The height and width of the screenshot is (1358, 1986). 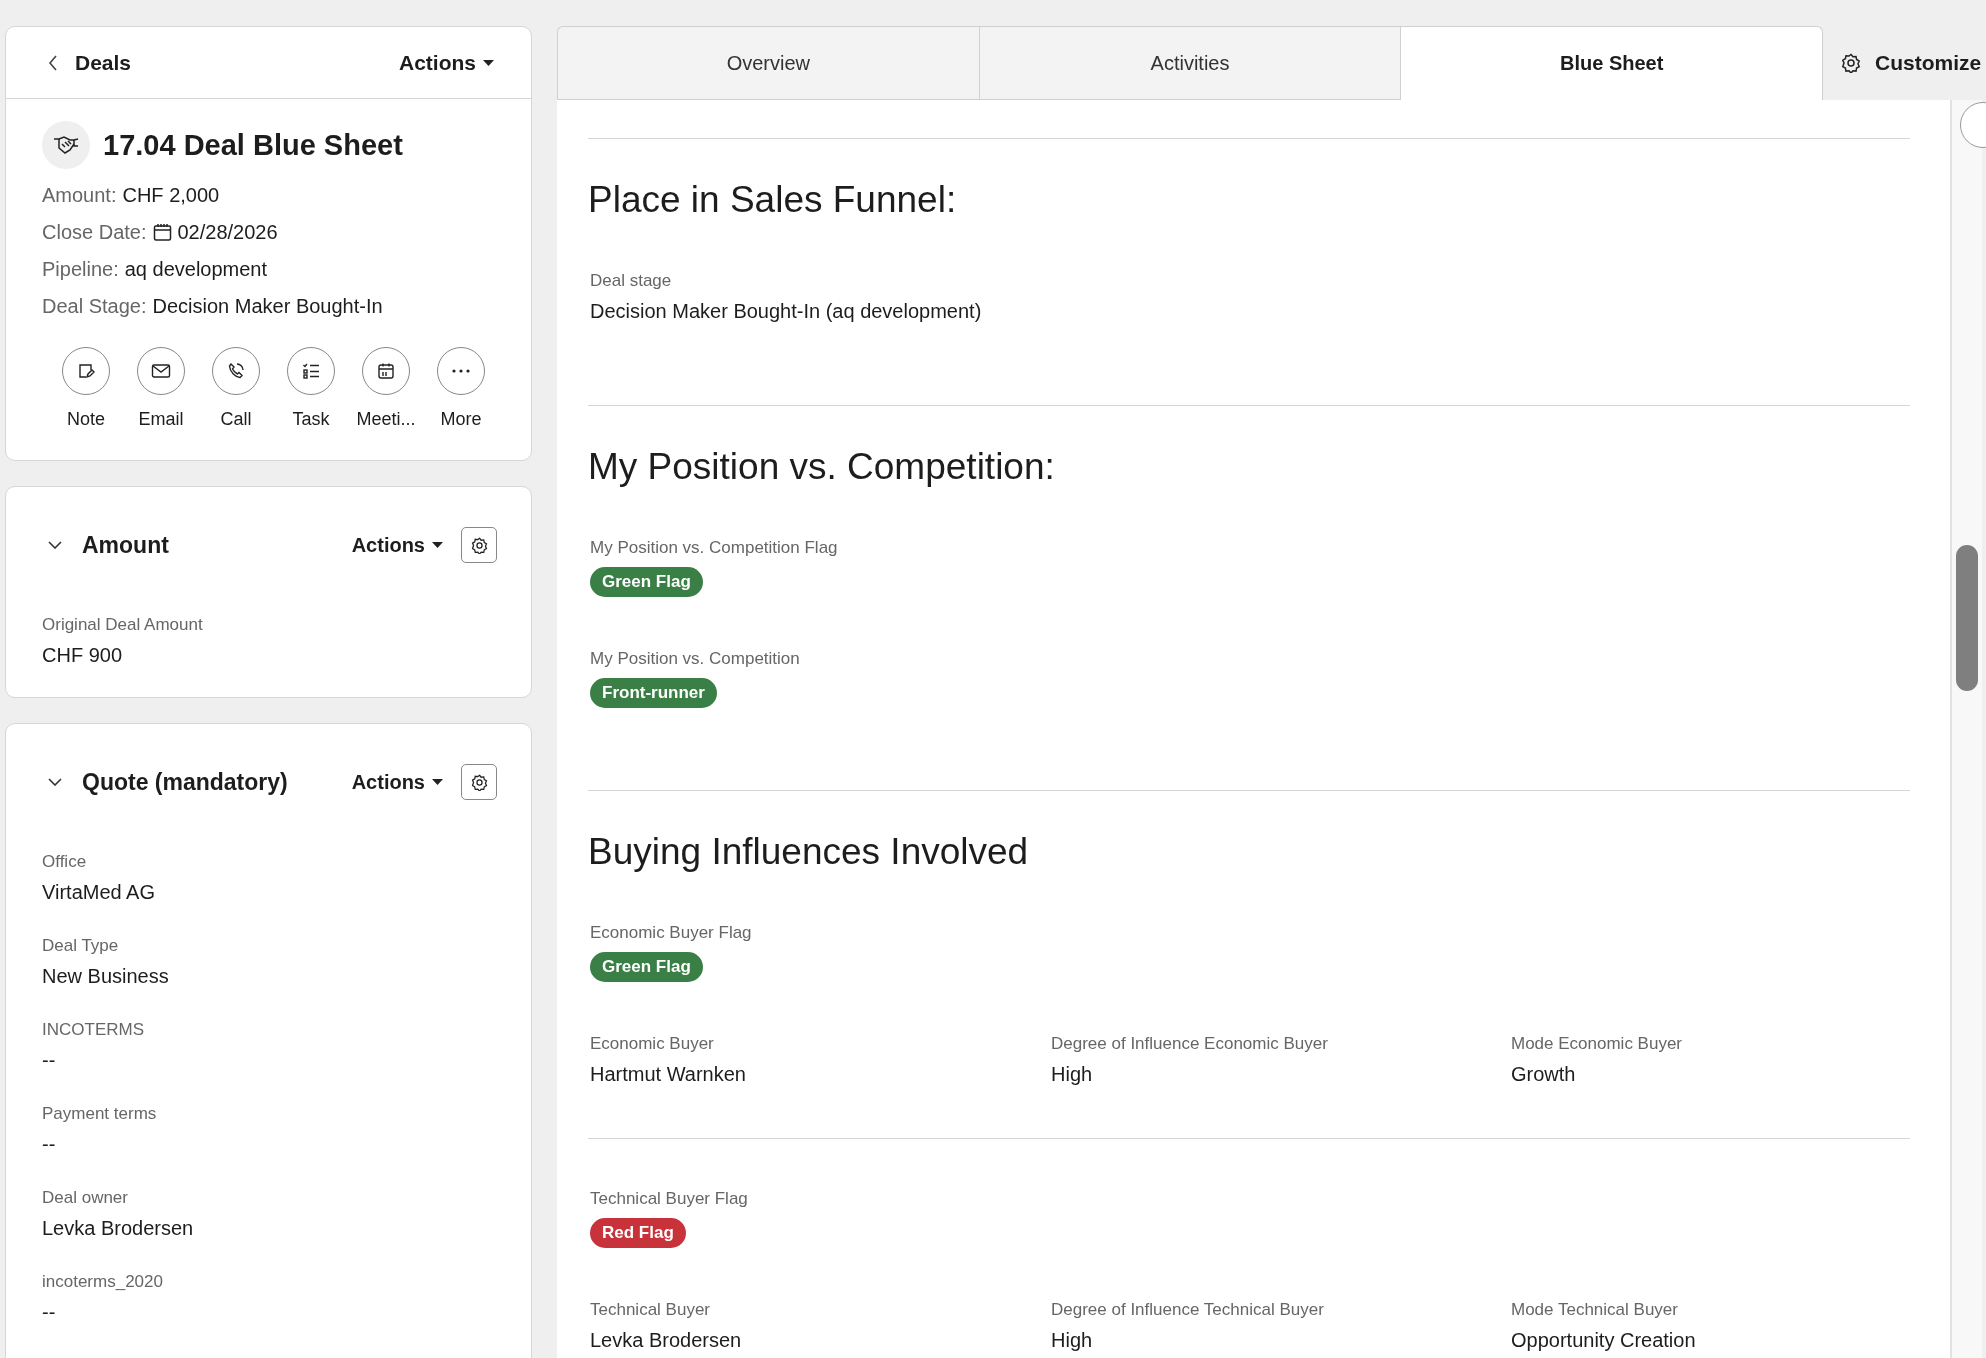 What do you see at coordinates (1187, 1310) in the screenshot?
I see `field-label: Degree of Influence Technical Buyer` at bounding box center [1187, 1310].